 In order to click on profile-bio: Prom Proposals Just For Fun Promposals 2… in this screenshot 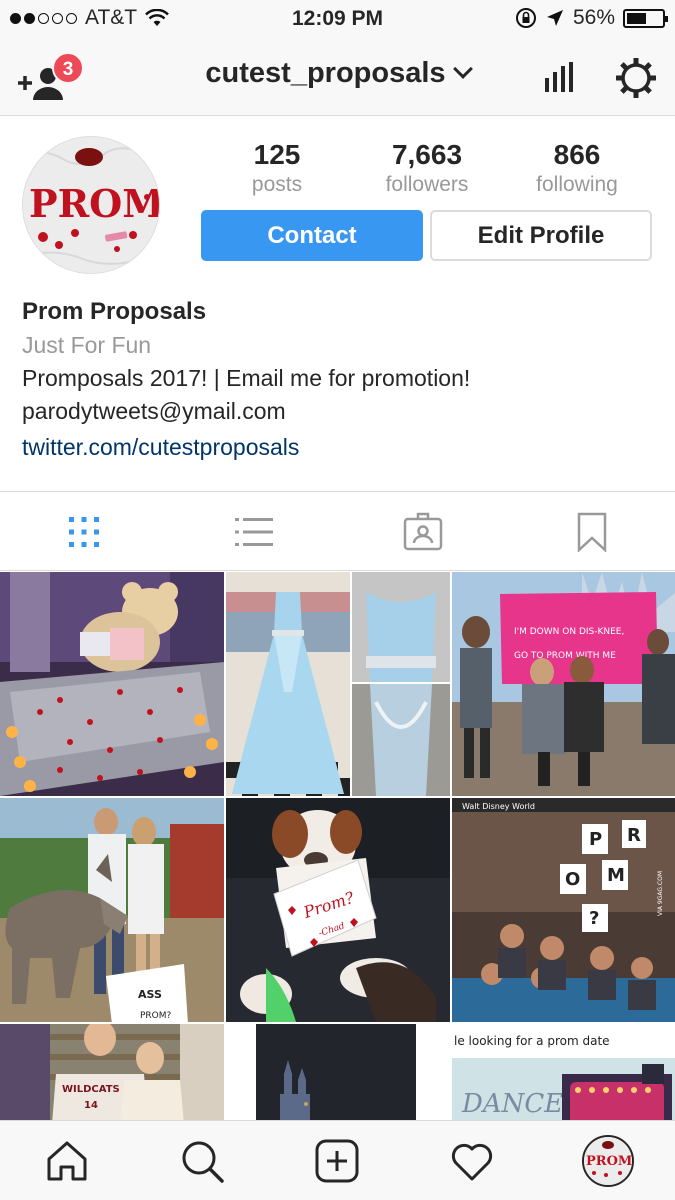, I will do `click(337, 381)`.